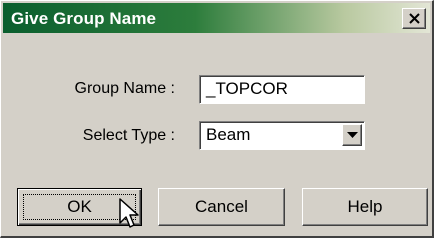 The height and width of the screenshot is (242, 440). What do you see at coordinates (124, 88) in the screenshot?
I see `group-name-label: Group Name :` at bounding box center [124, 88].